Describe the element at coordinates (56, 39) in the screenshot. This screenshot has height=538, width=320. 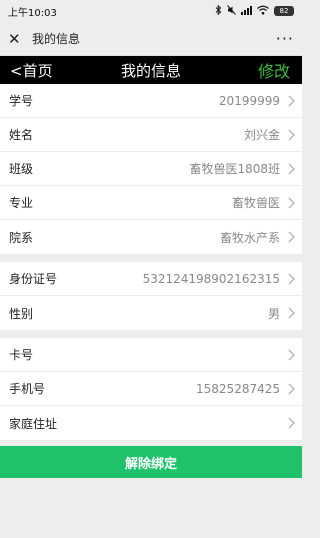
I see `wechat-page-title: 我的信息` at that location.